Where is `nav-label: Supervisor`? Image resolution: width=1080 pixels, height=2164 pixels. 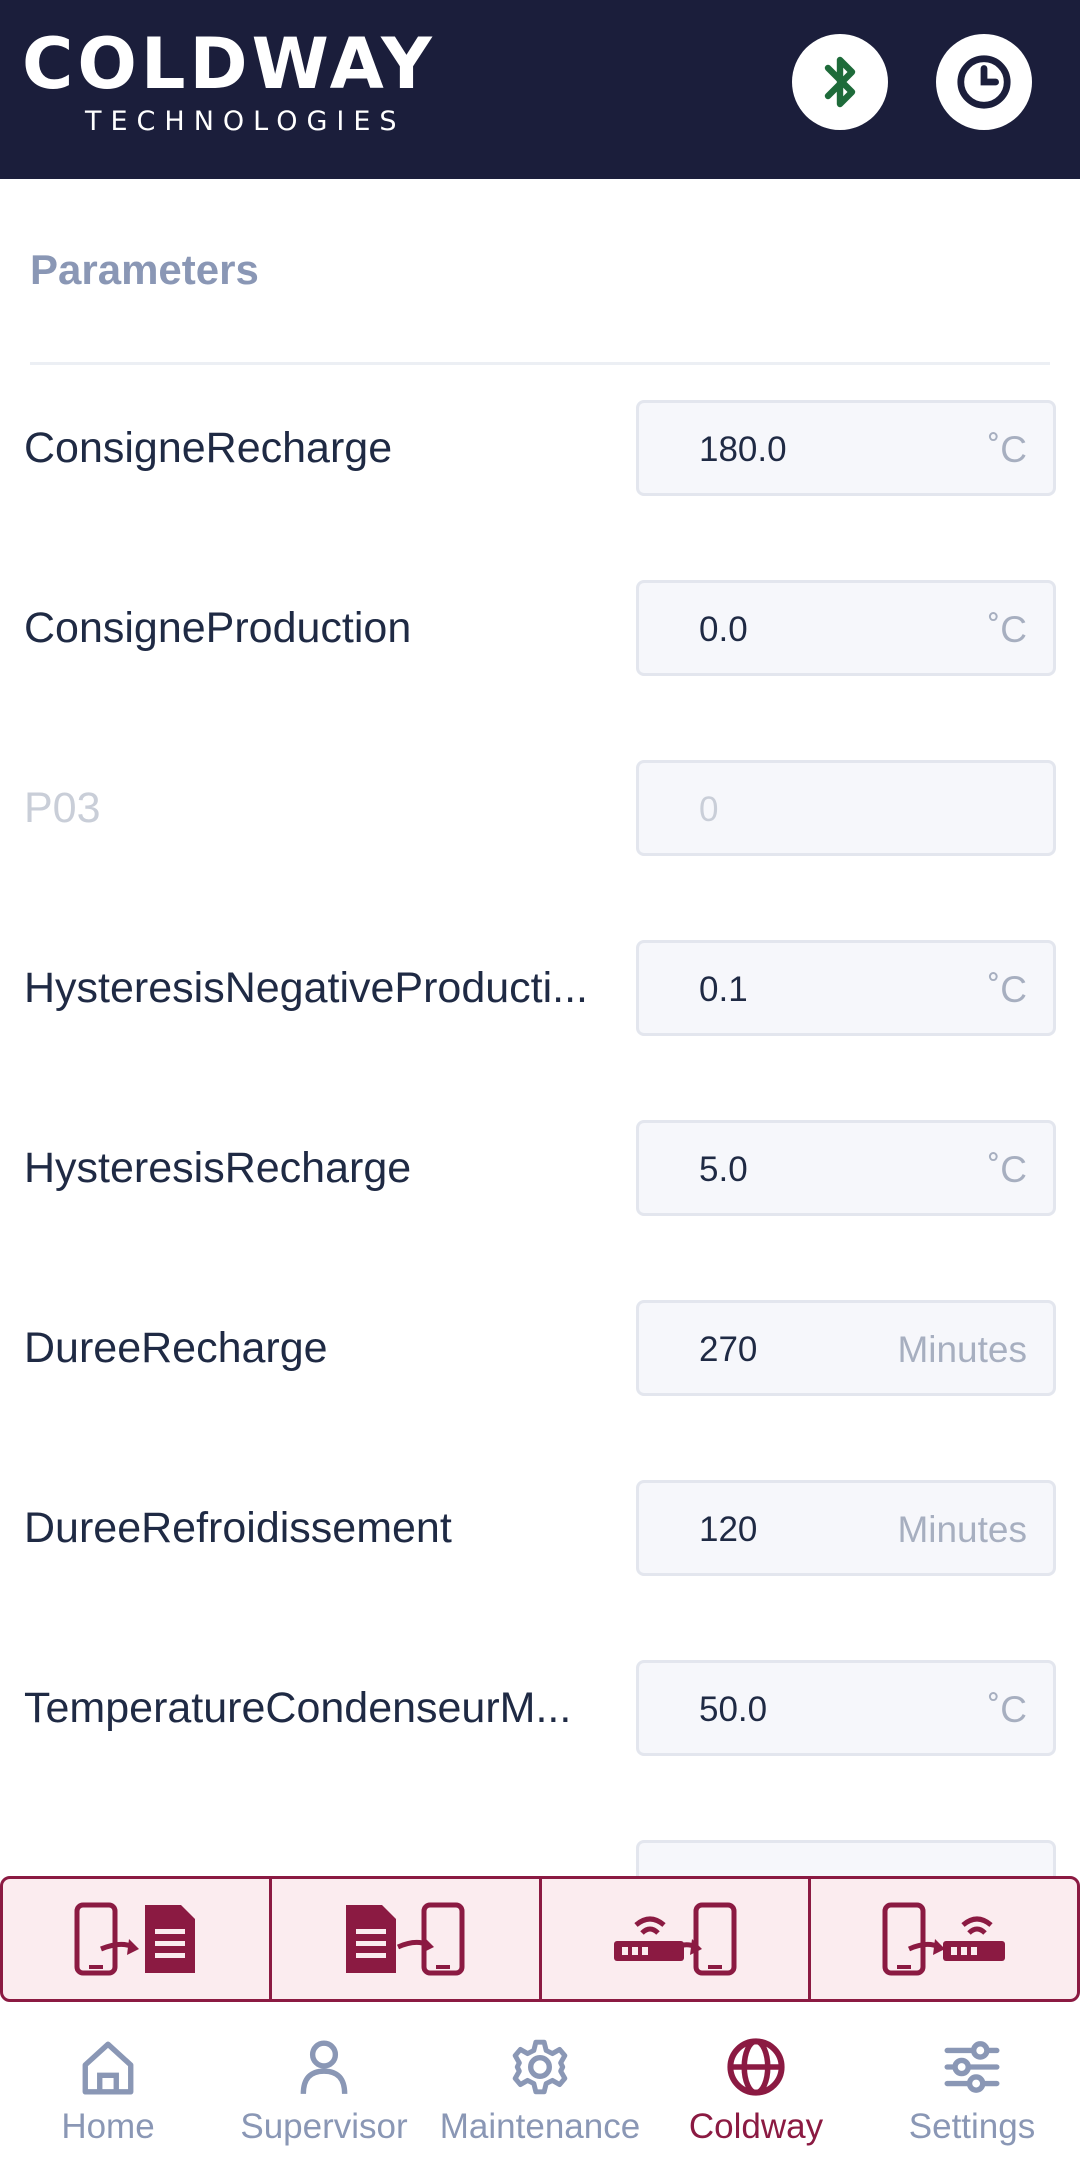 nav-label: Supervisor is located at coordinates (324, 2126).